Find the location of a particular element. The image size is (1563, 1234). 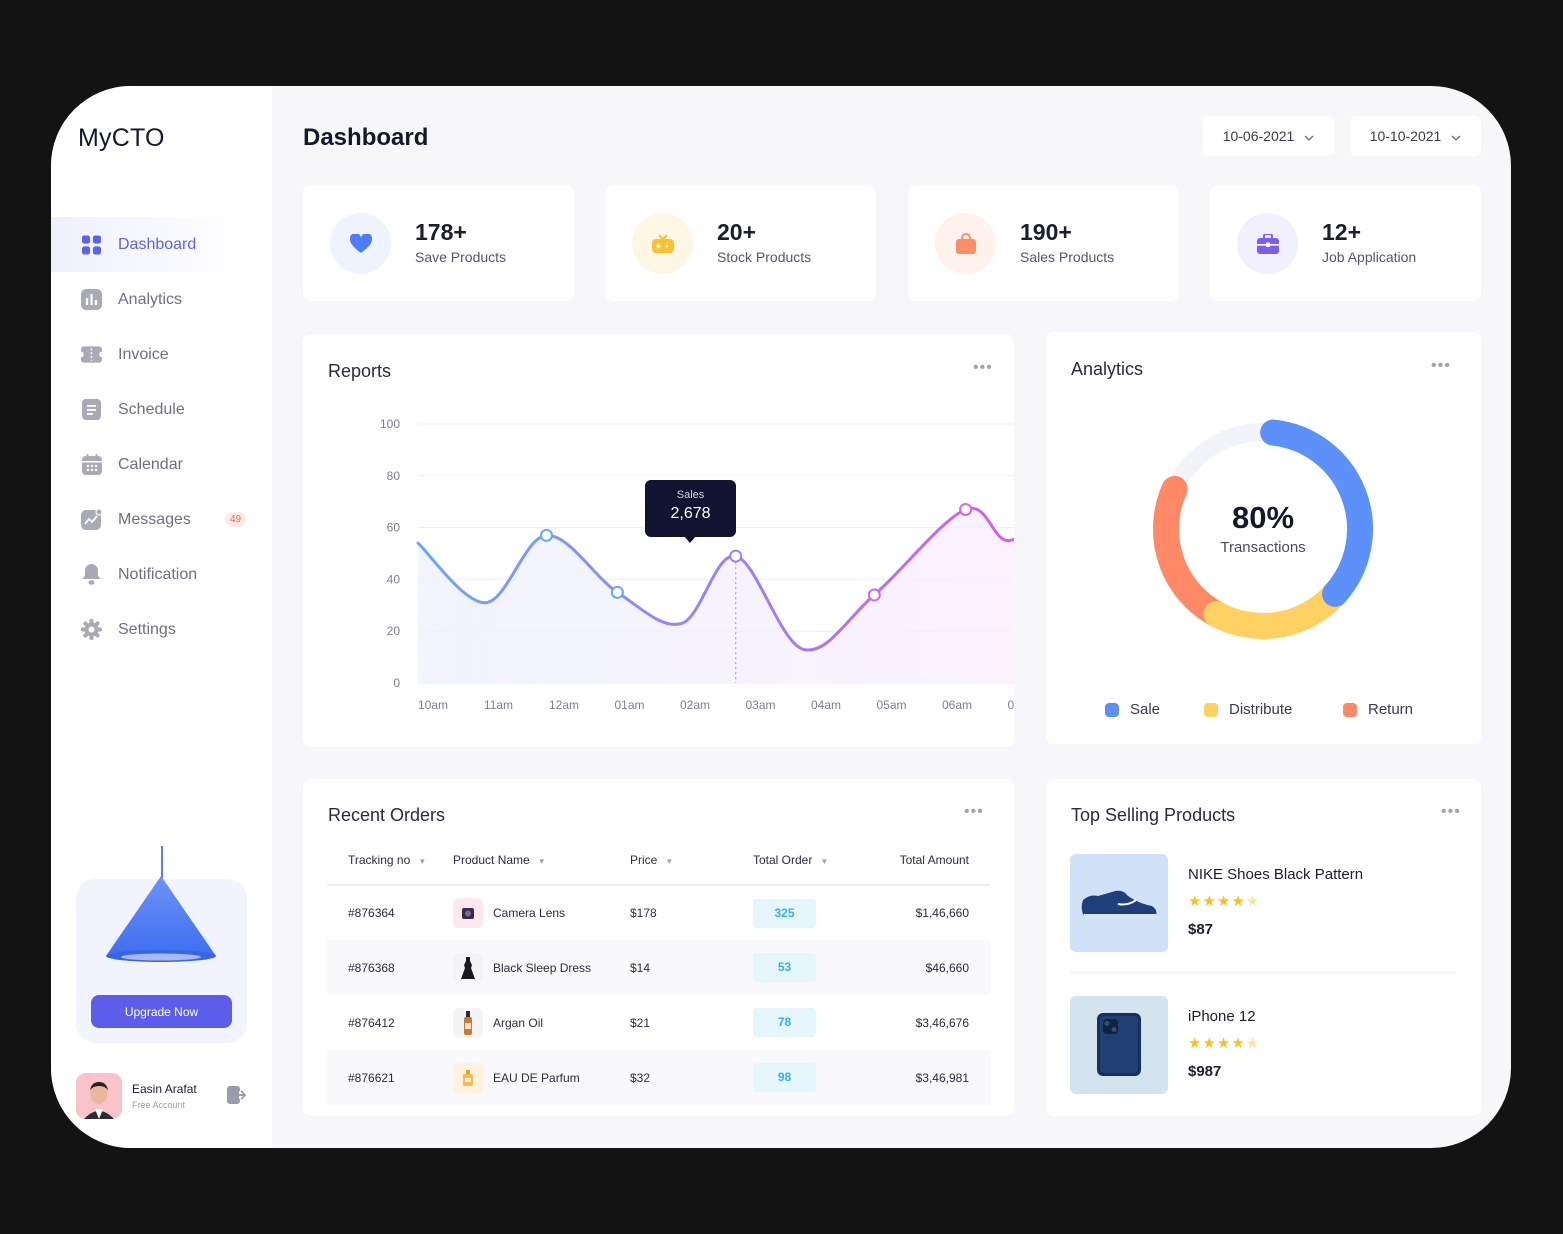

tracking-cell: #876412 is located at coordinates (371, 1022).